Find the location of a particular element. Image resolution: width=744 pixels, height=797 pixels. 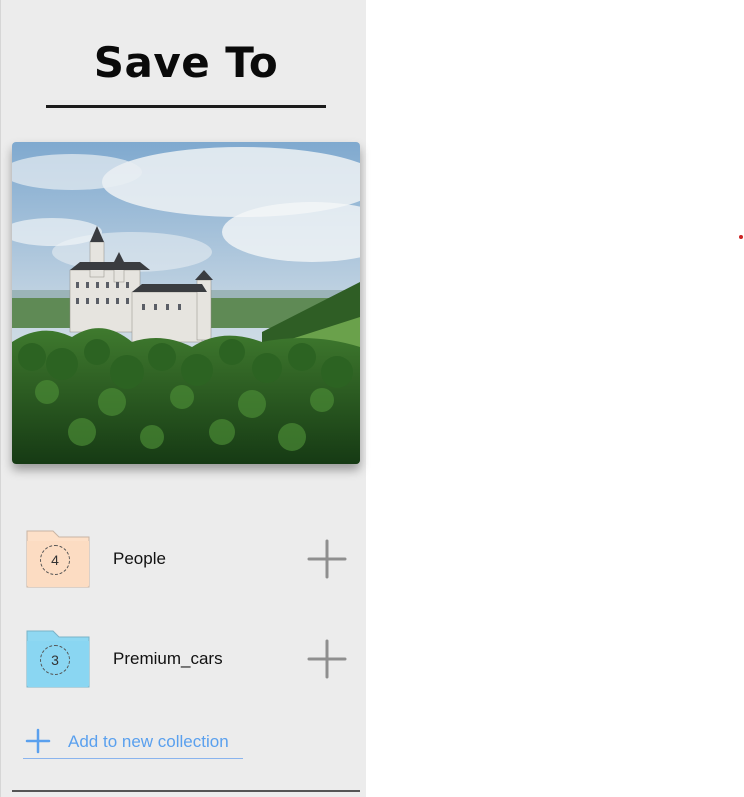

collection-row-people: 4 People is located at coordinates (188, 559).